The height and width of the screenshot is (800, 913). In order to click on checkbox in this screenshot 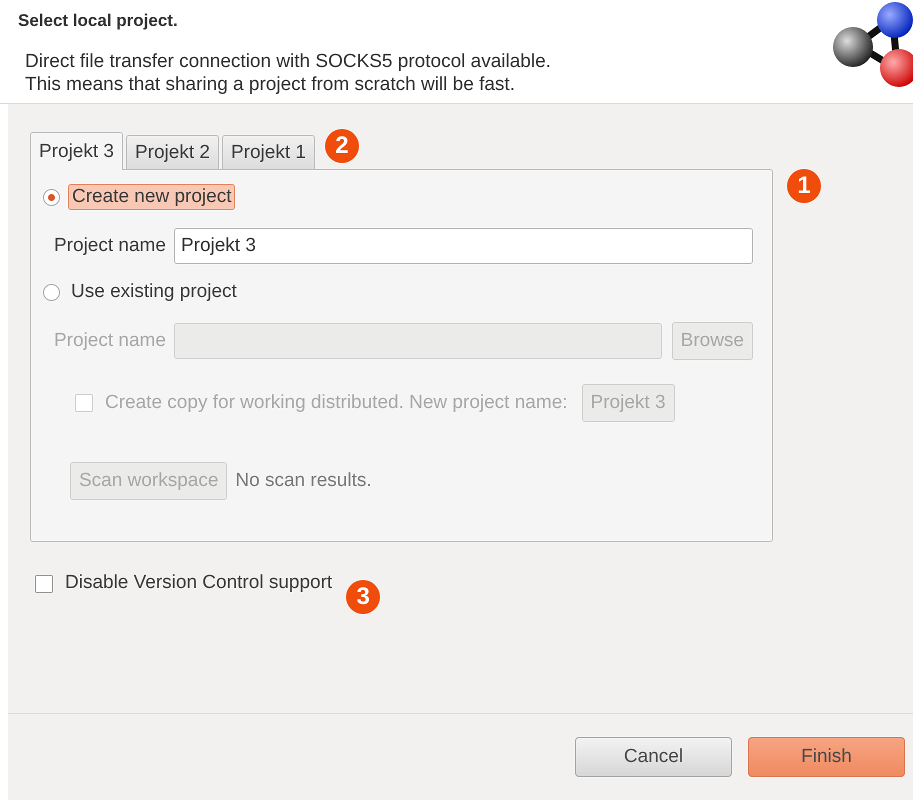, I will do `click(44, 584)`.